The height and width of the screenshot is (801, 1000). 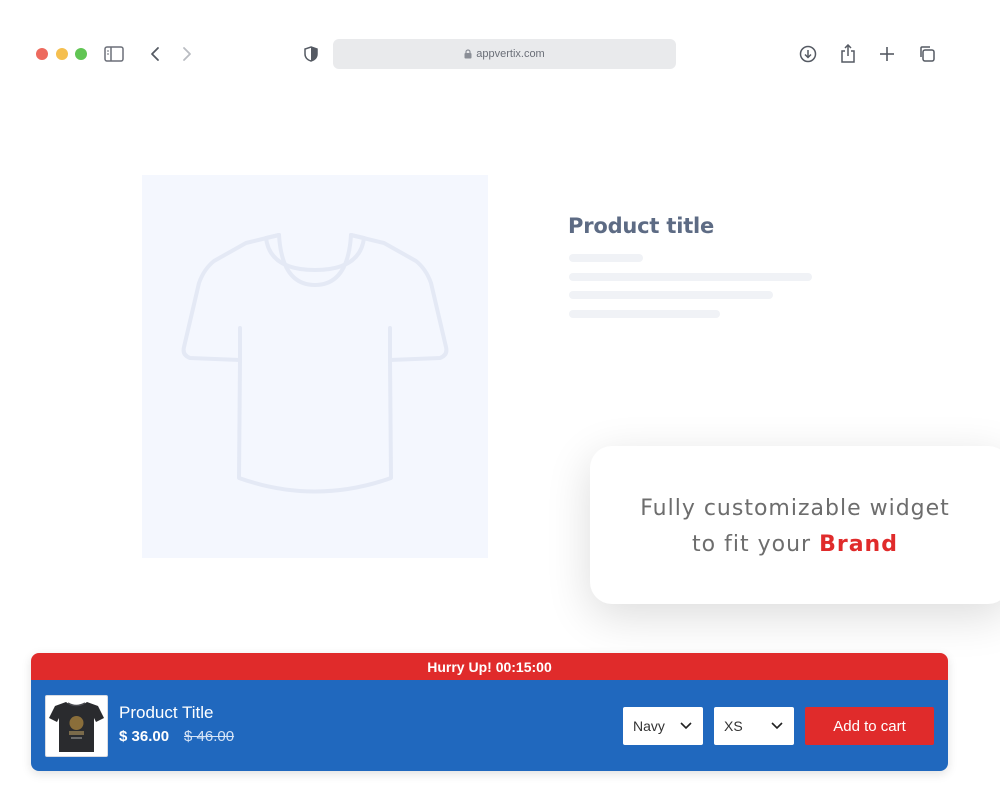 I want to click on tshirt-placeholder-icon, so click(x=315, y=363).